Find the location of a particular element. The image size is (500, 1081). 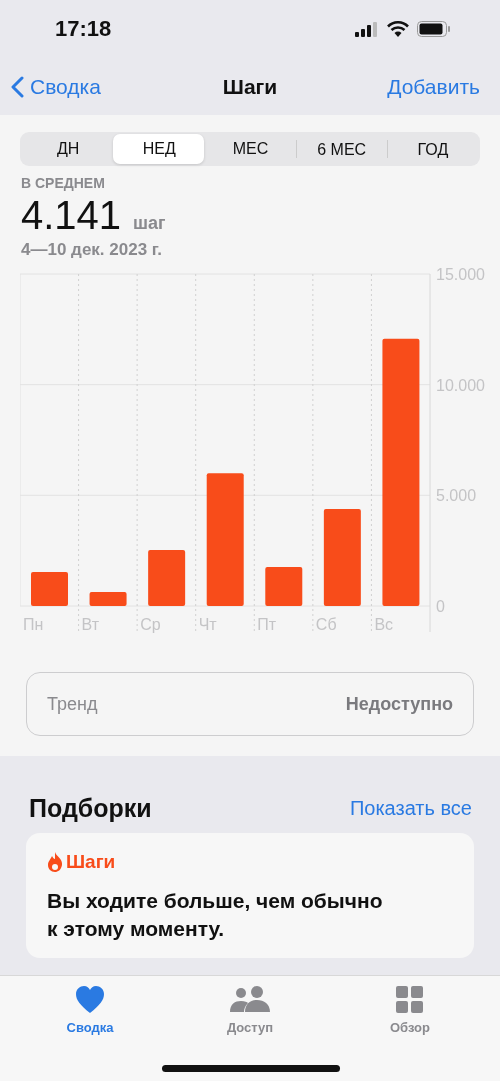

period-tab: 6 МЕС is located at coordinates (341, 149).